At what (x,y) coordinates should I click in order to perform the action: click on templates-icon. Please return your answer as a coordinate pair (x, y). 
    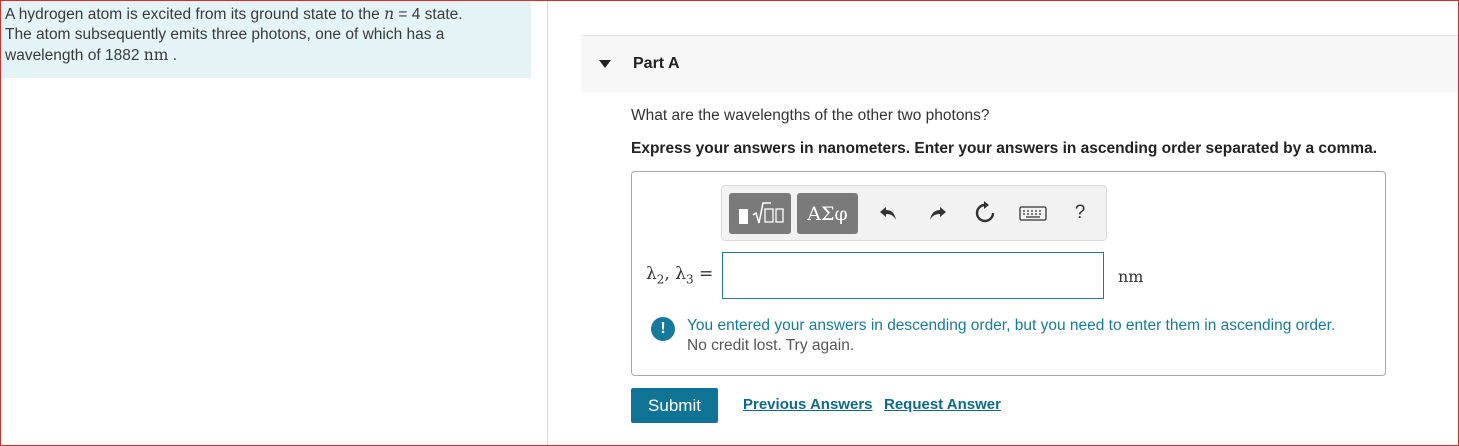
    Looking at the image, I should click on (760, 213).